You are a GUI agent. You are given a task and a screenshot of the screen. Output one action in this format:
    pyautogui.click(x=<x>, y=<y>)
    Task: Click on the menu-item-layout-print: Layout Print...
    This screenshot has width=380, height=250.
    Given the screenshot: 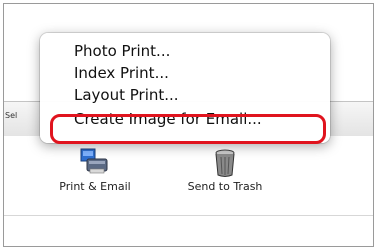 What is the action you would take?
    pyautogui.click(x=126, y=95)
    